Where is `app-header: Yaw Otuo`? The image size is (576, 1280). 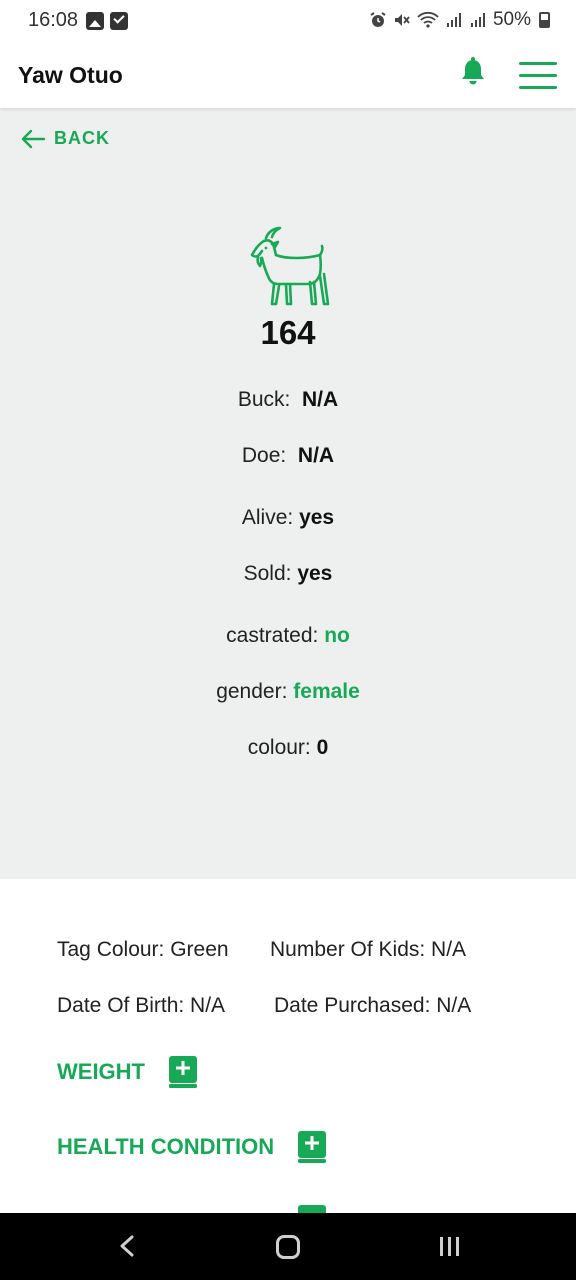
app-header: Yaw Otuo is located at coordinates (288, 76).